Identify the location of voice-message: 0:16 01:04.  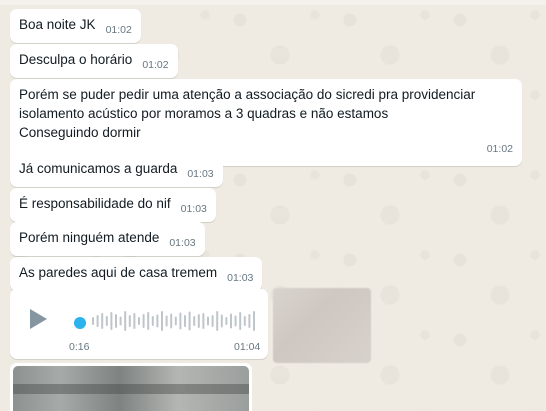
(139, 324).